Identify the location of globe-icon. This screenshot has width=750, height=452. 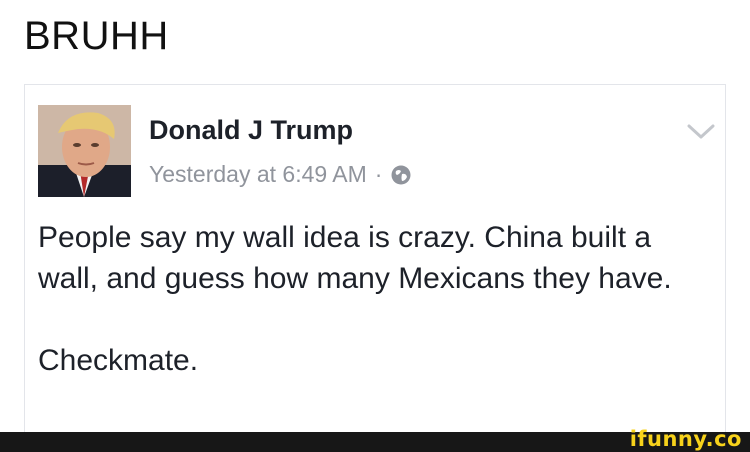
(401, 175).